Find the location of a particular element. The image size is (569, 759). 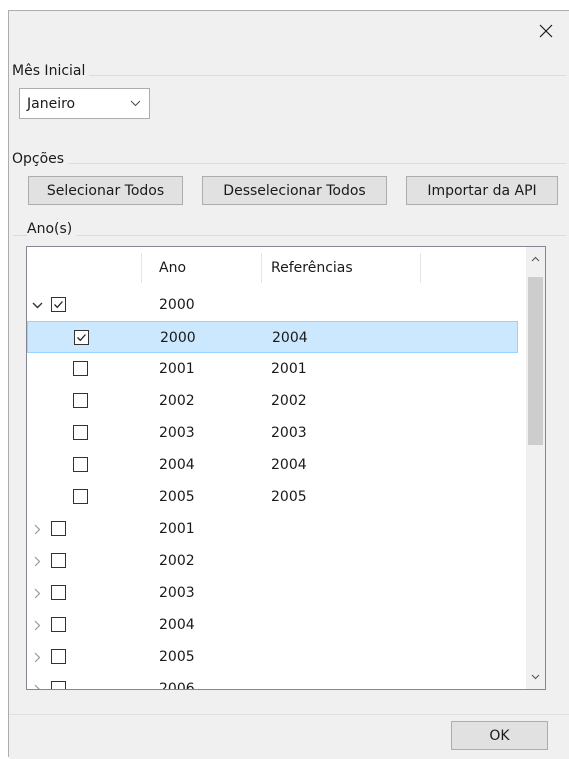

tree-row-child: 2001 2001 is located at coordinates (272, 369).